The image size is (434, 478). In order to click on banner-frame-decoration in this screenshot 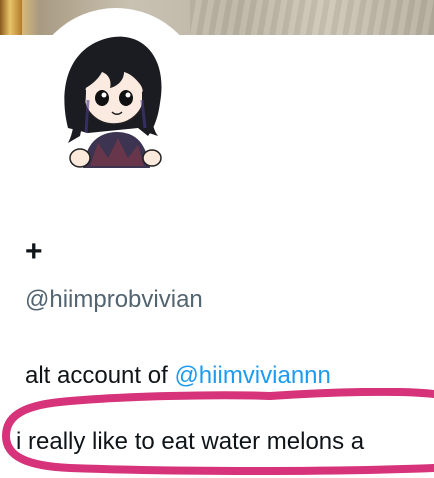, I will do `click(11, 17)`.